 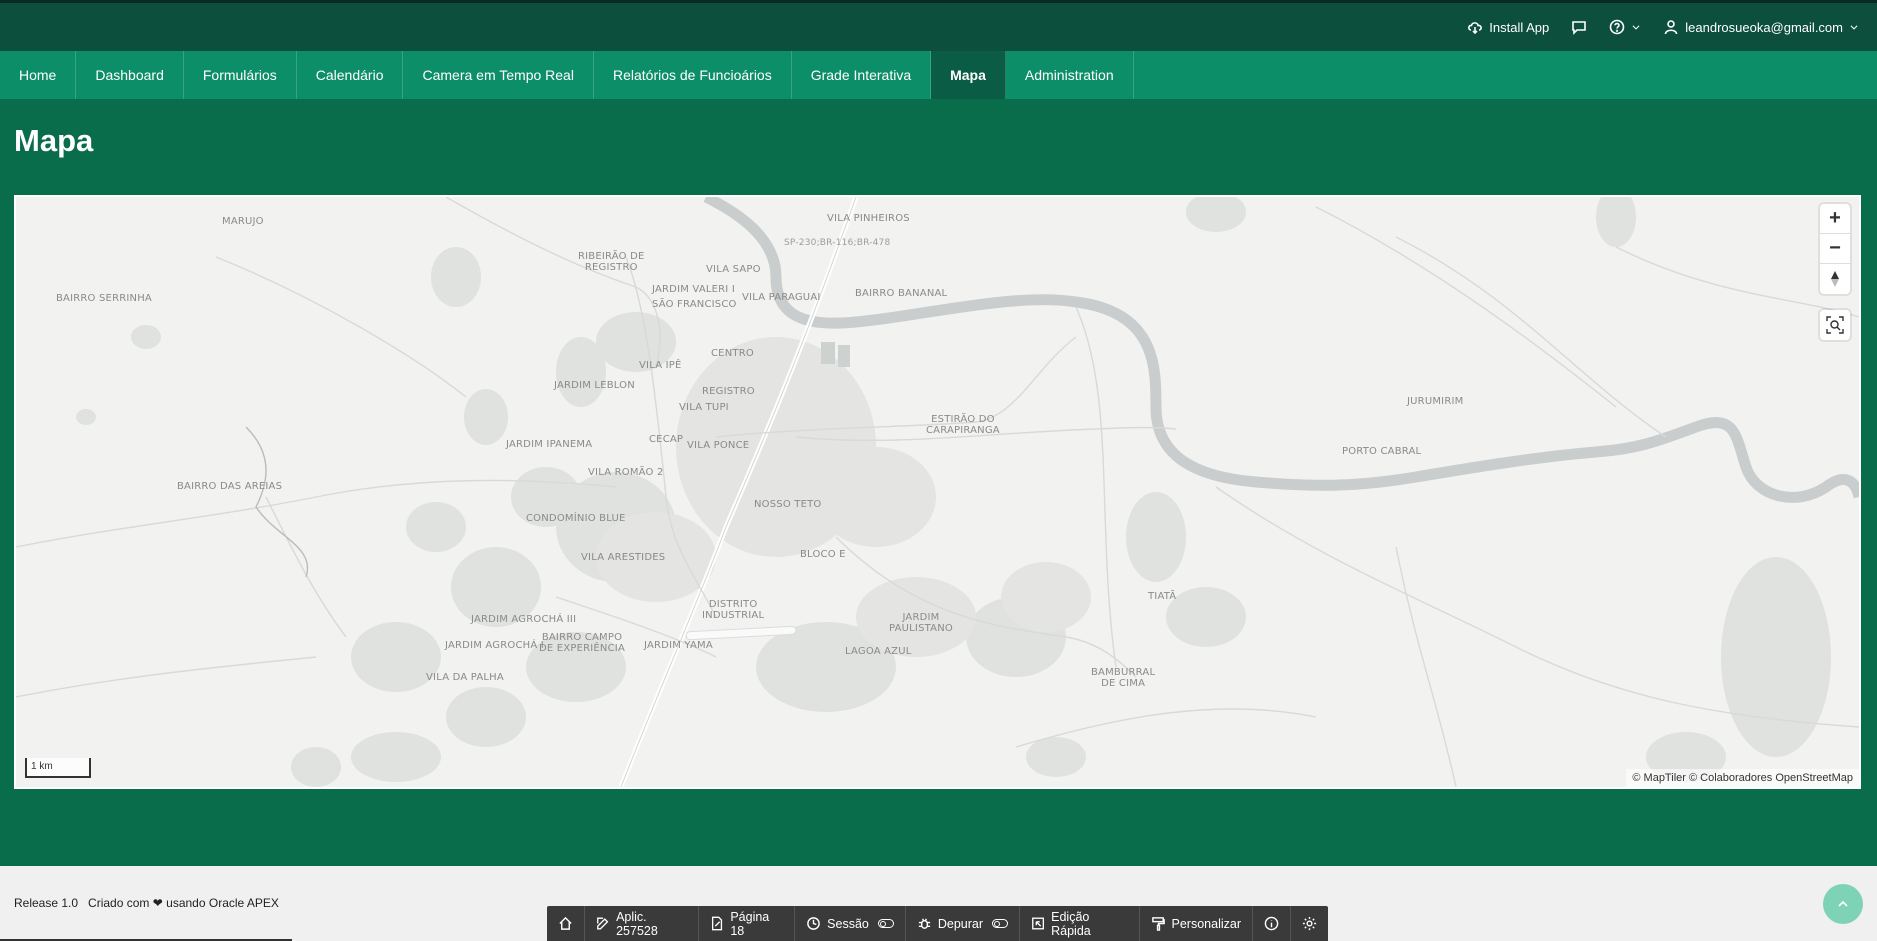 I want to click on zoom-extent-icon, so click(x=1835, y=325).